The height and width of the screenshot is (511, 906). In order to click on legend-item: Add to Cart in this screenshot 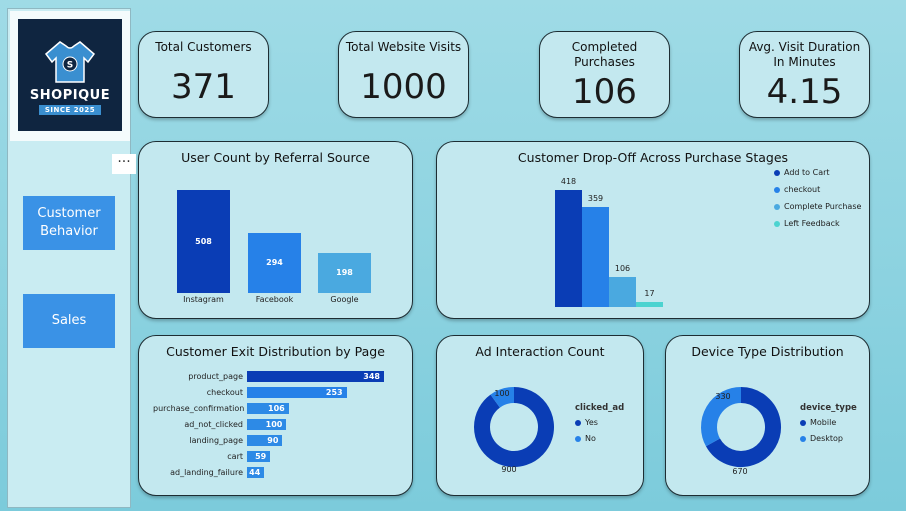, I will do `click(802, 172)`.